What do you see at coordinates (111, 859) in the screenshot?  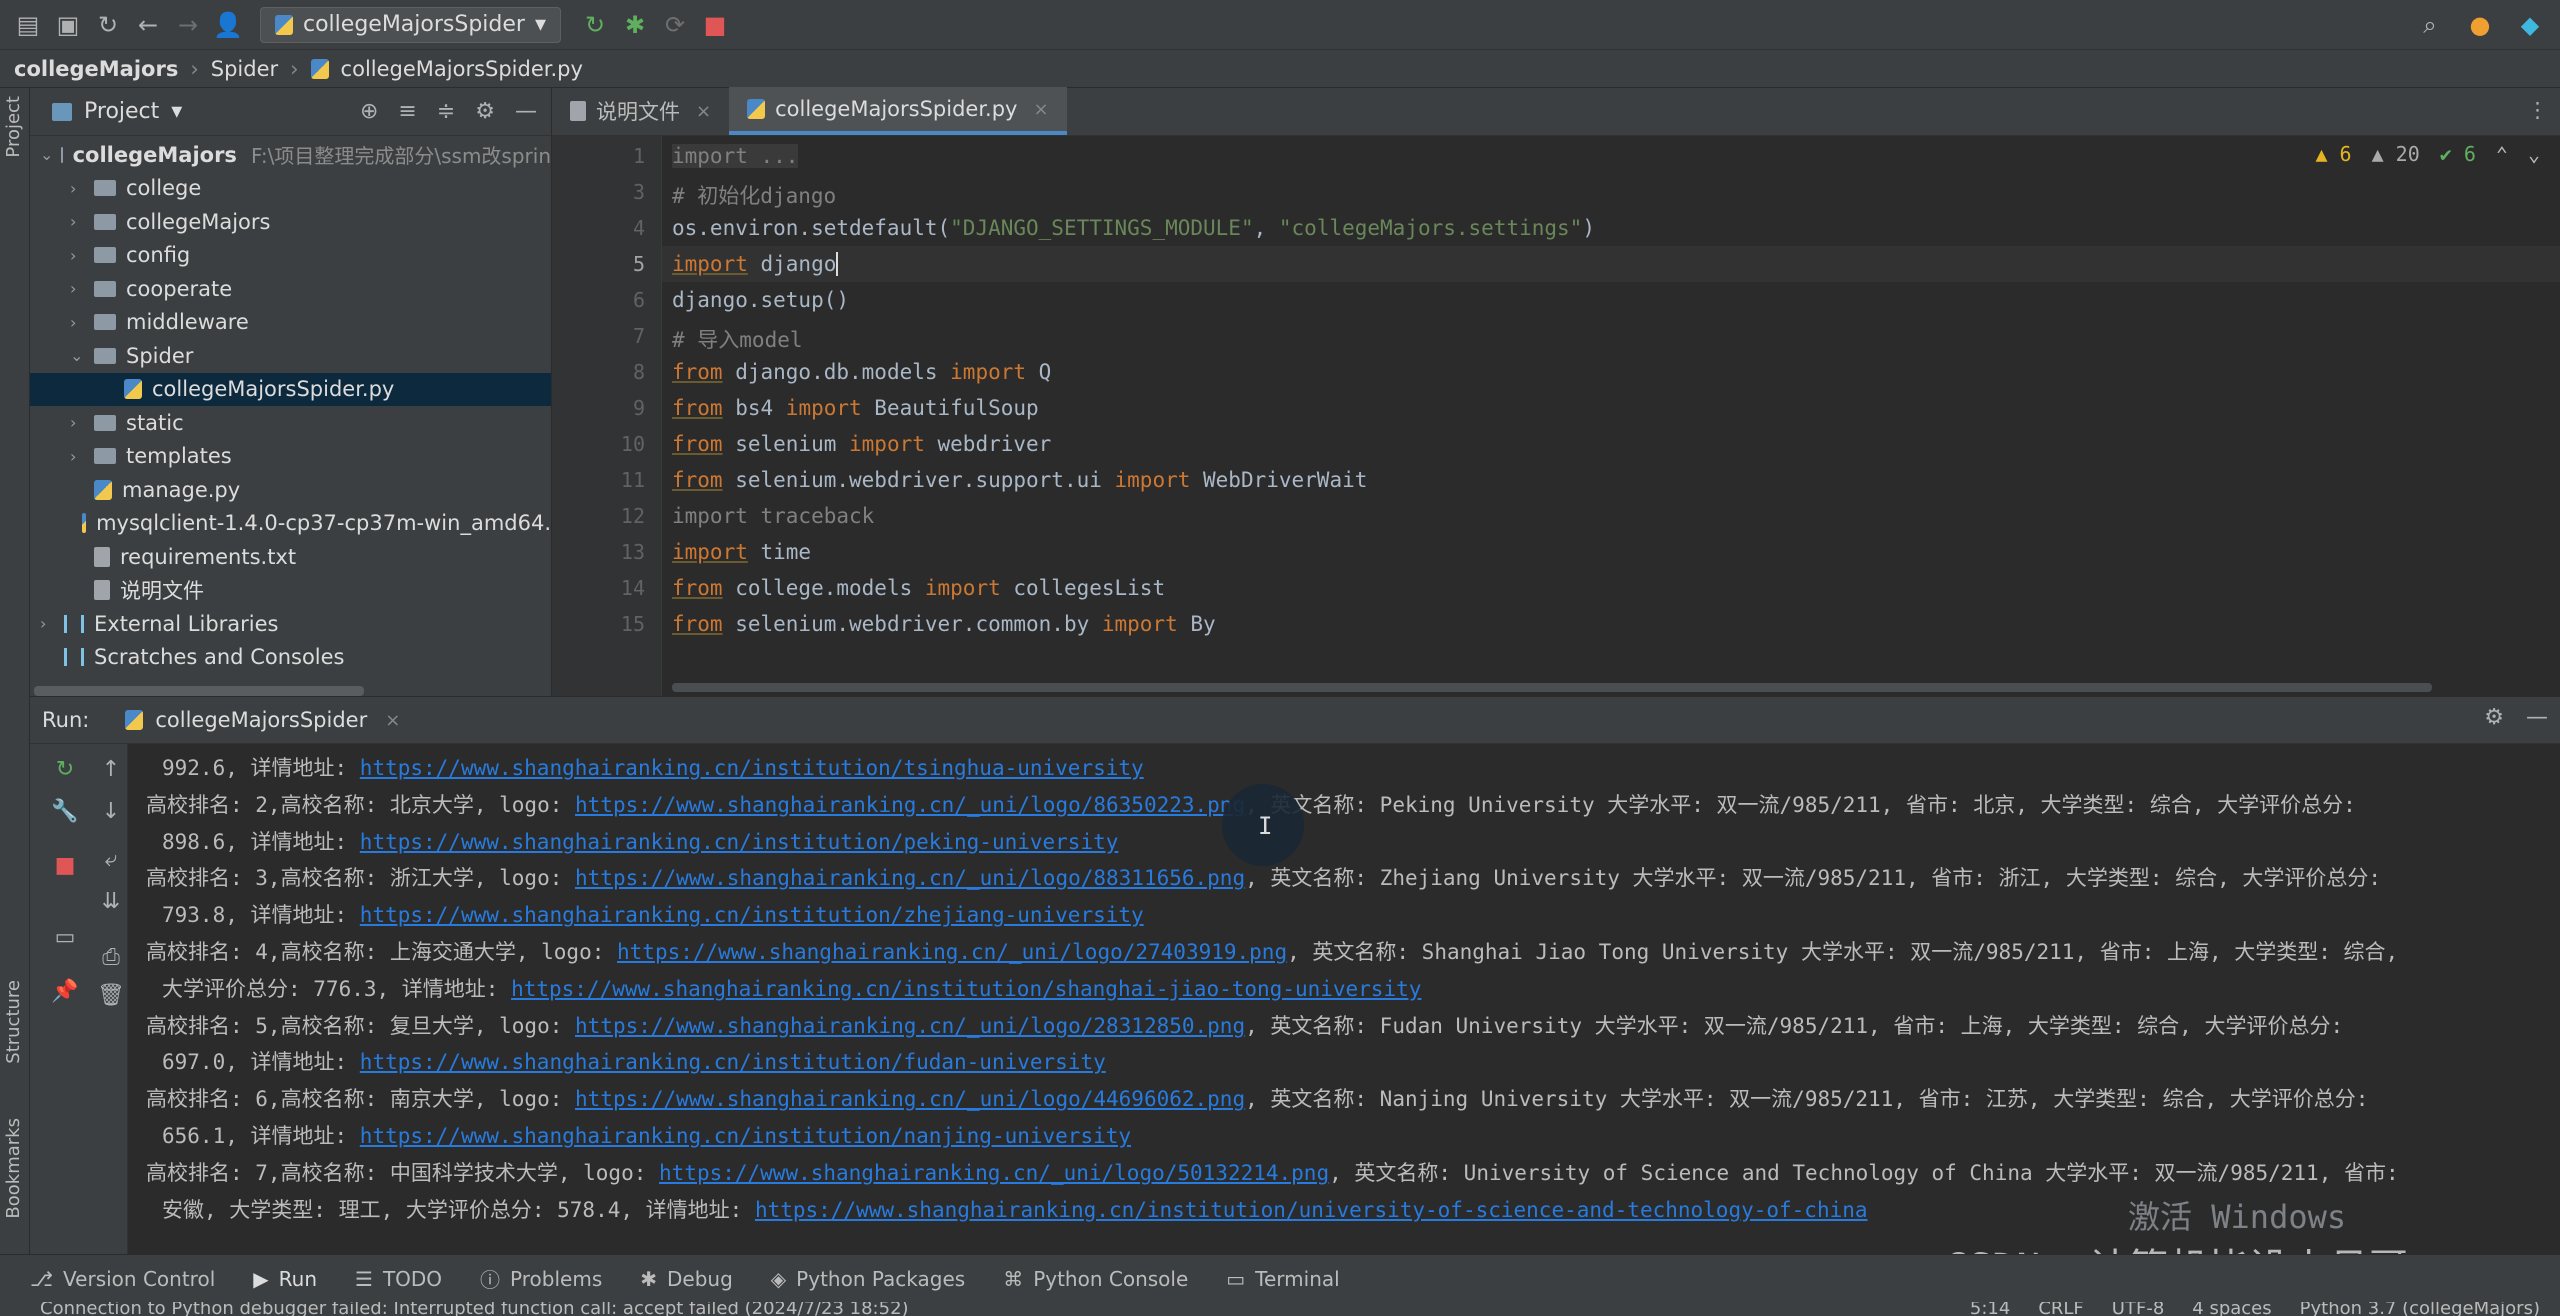 I see `soft-wrap-icon: ⤶` at bounding box center [111, 859].